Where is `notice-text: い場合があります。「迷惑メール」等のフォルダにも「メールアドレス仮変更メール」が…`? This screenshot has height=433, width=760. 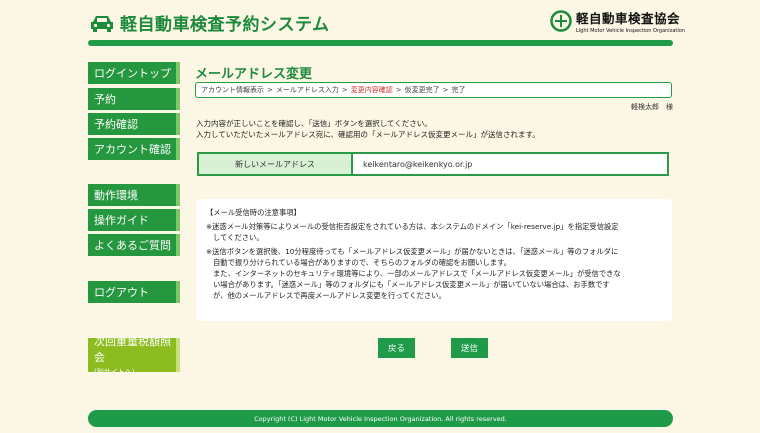
notice-text: い場合があります。「迷惑メール」等のフォルダにも「メールアドレス仮変更メール」が… is located at coordinates (411, 284).